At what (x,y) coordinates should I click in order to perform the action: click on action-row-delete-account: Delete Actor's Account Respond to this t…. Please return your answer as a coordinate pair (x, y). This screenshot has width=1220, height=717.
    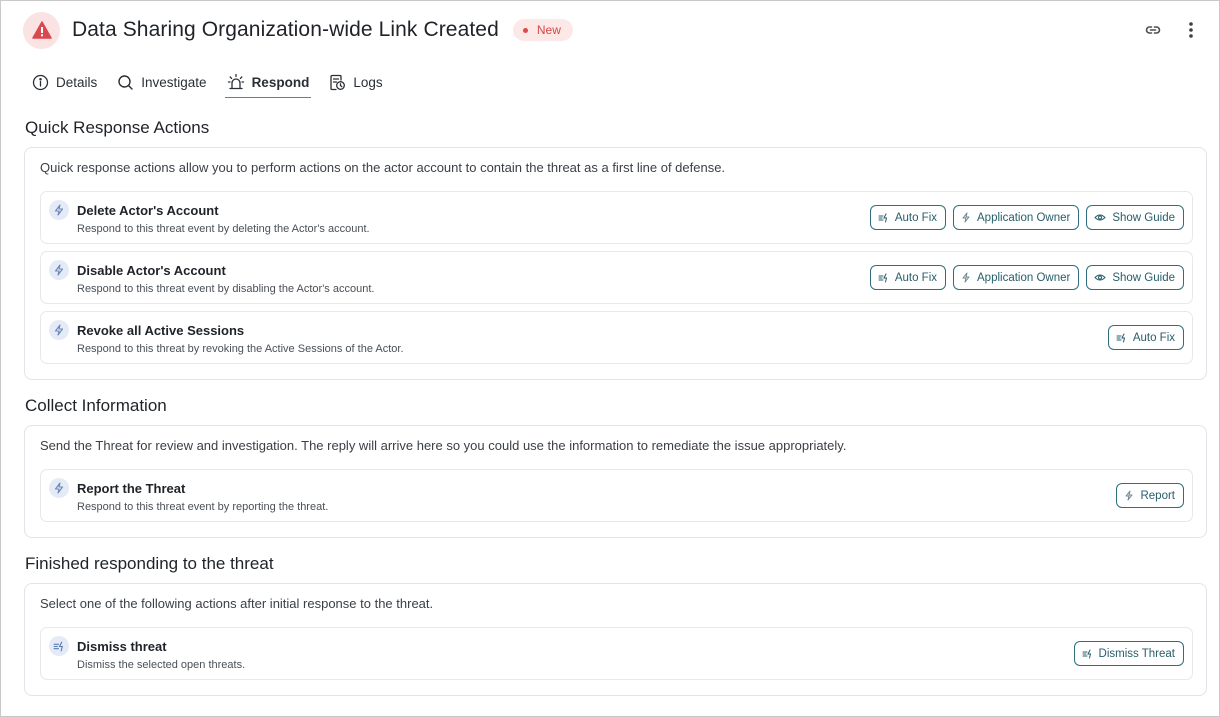
    Looking at the image, I should click on (616, 217).